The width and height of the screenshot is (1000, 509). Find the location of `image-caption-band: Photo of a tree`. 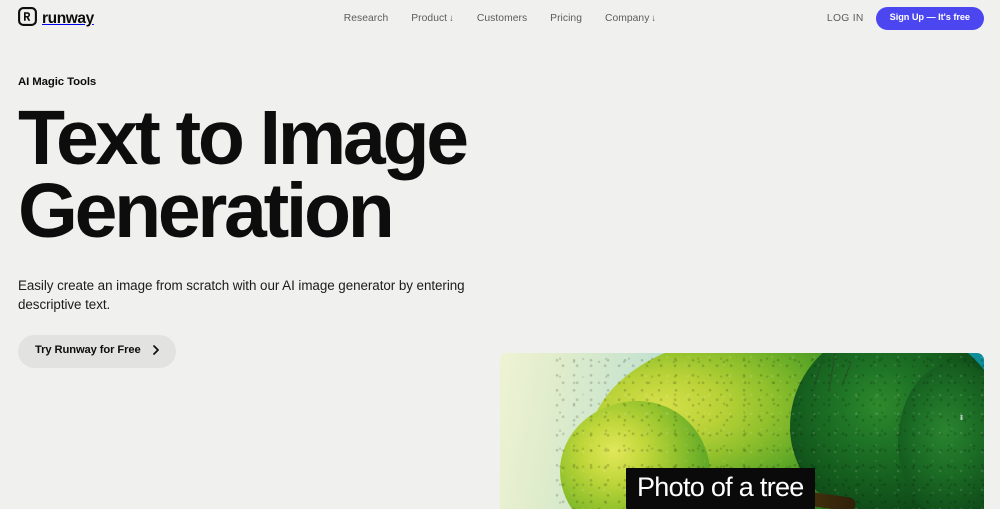

image-caption-band: Photo of a tree is located at coordinates (720, 488).